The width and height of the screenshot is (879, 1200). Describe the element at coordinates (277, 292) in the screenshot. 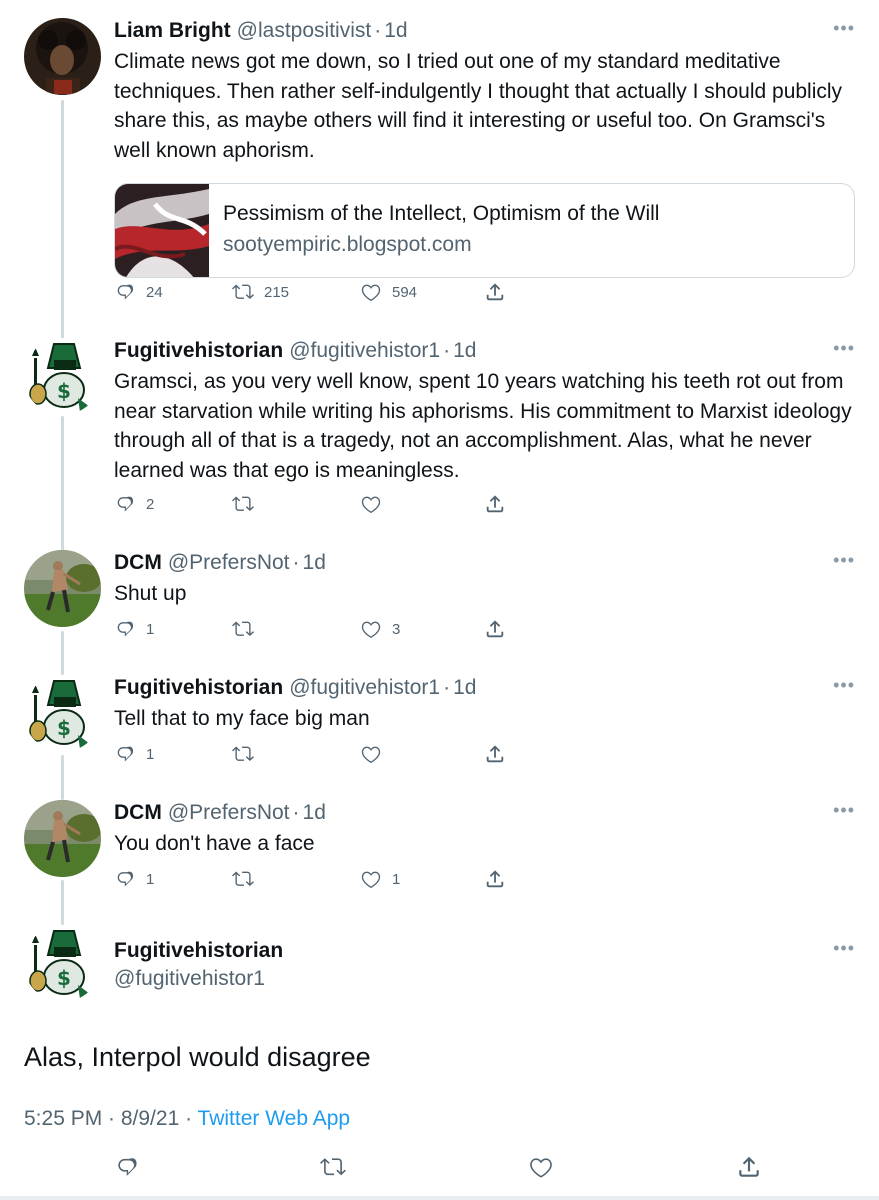

I see `retweet-count: 215` at that location.